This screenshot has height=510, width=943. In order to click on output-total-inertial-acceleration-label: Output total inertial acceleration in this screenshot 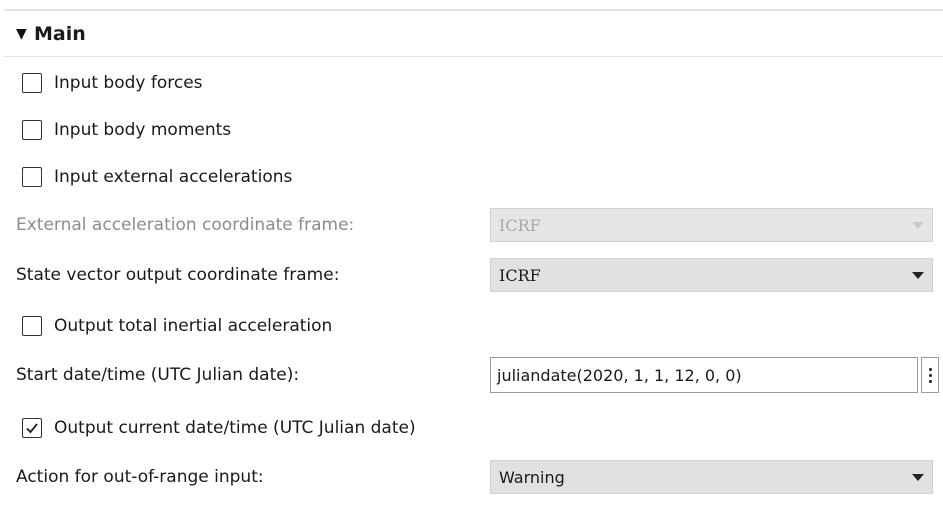, I will do `click(193, 326)`.